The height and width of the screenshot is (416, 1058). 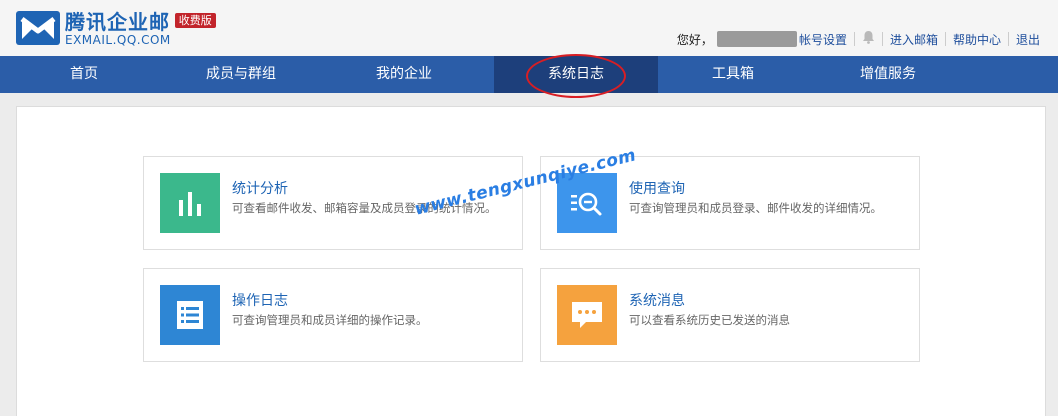 I want to click on help-center-link: 帮助中心, so click(x=977, y=39).